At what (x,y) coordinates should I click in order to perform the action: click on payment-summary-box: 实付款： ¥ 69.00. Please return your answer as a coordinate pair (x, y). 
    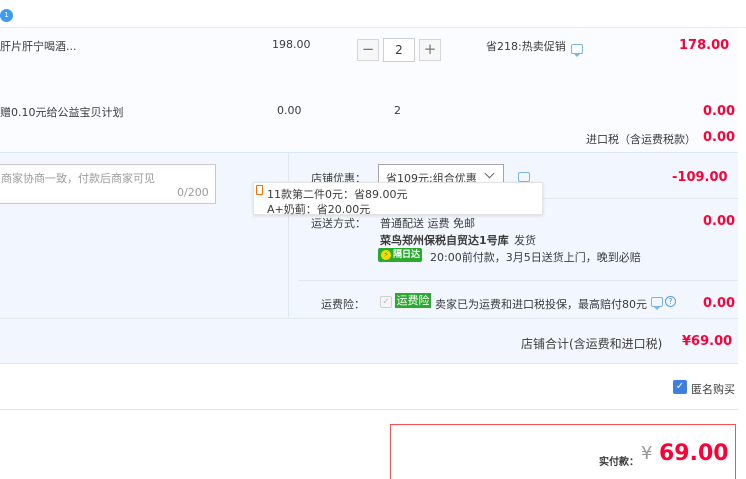
    Looking at the image, I should click on (563, 451).